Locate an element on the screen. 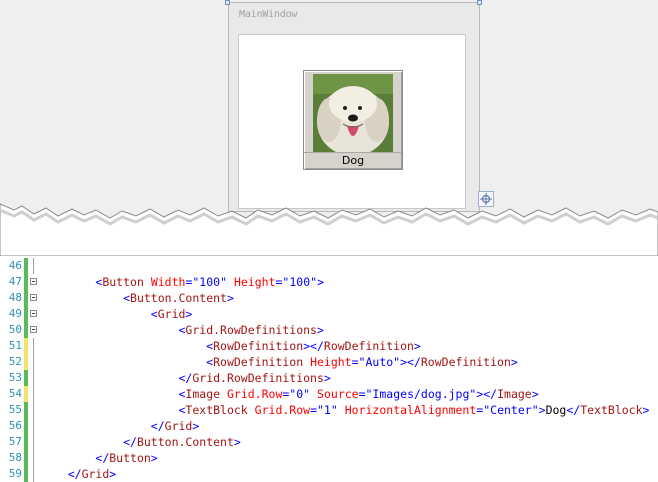  code-token: "></ is located at coordinates (483, 394).